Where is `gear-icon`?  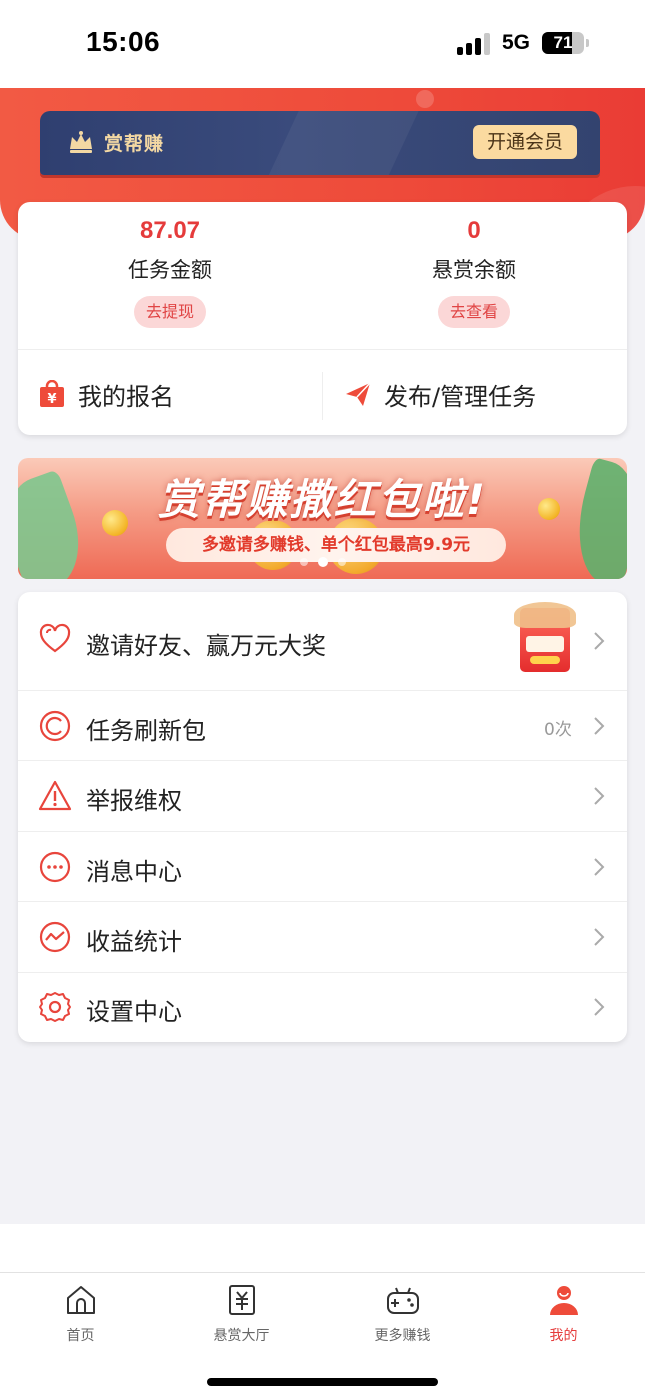 gear-icon is located at coordinates (55, 1007).